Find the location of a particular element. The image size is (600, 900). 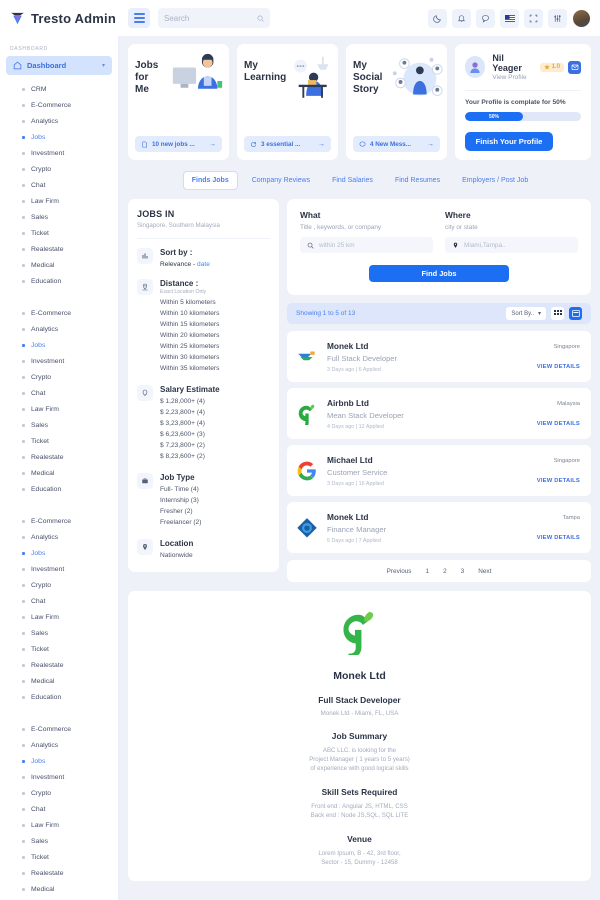

pagination-item: 3 is located at coordinates (463, 571).